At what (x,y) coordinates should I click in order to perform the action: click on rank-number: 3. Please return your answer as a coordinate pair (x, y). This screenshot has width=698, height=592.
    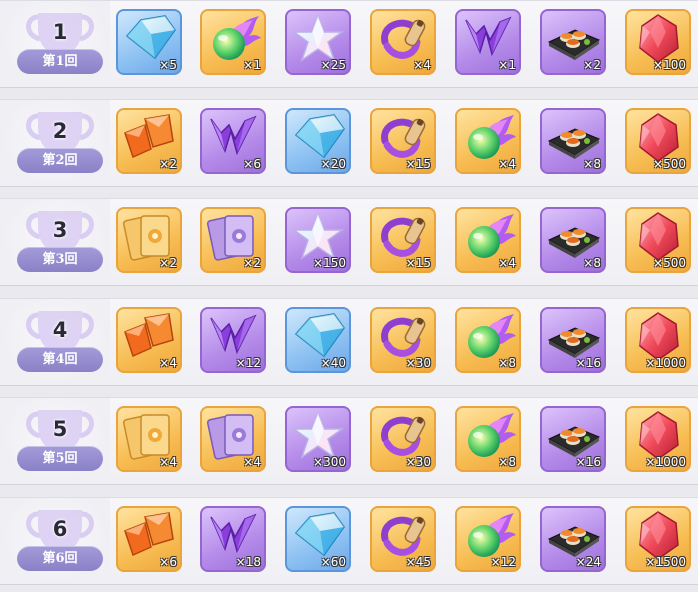
    Looking at the image, I should click on (60, 230).